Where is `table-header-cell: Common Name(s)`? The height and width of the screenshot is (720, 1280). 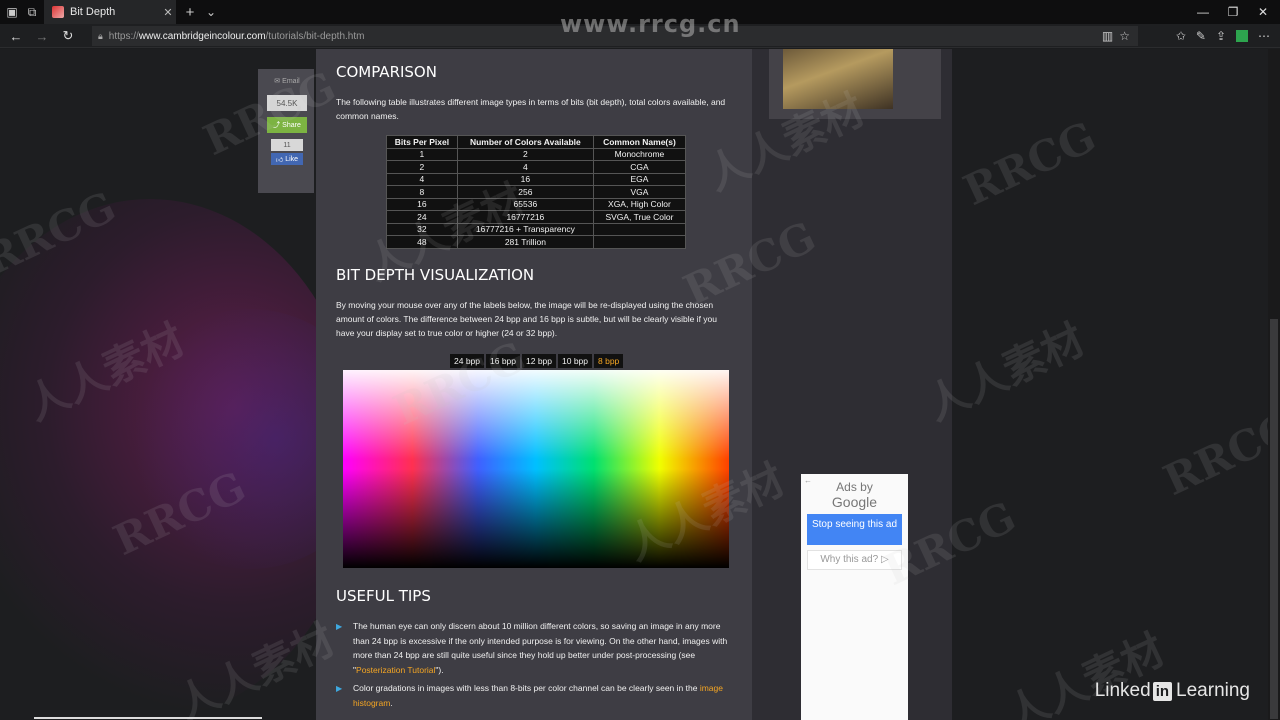
table-header-cell: Common Name(s) is located at coordinates (639, 142).